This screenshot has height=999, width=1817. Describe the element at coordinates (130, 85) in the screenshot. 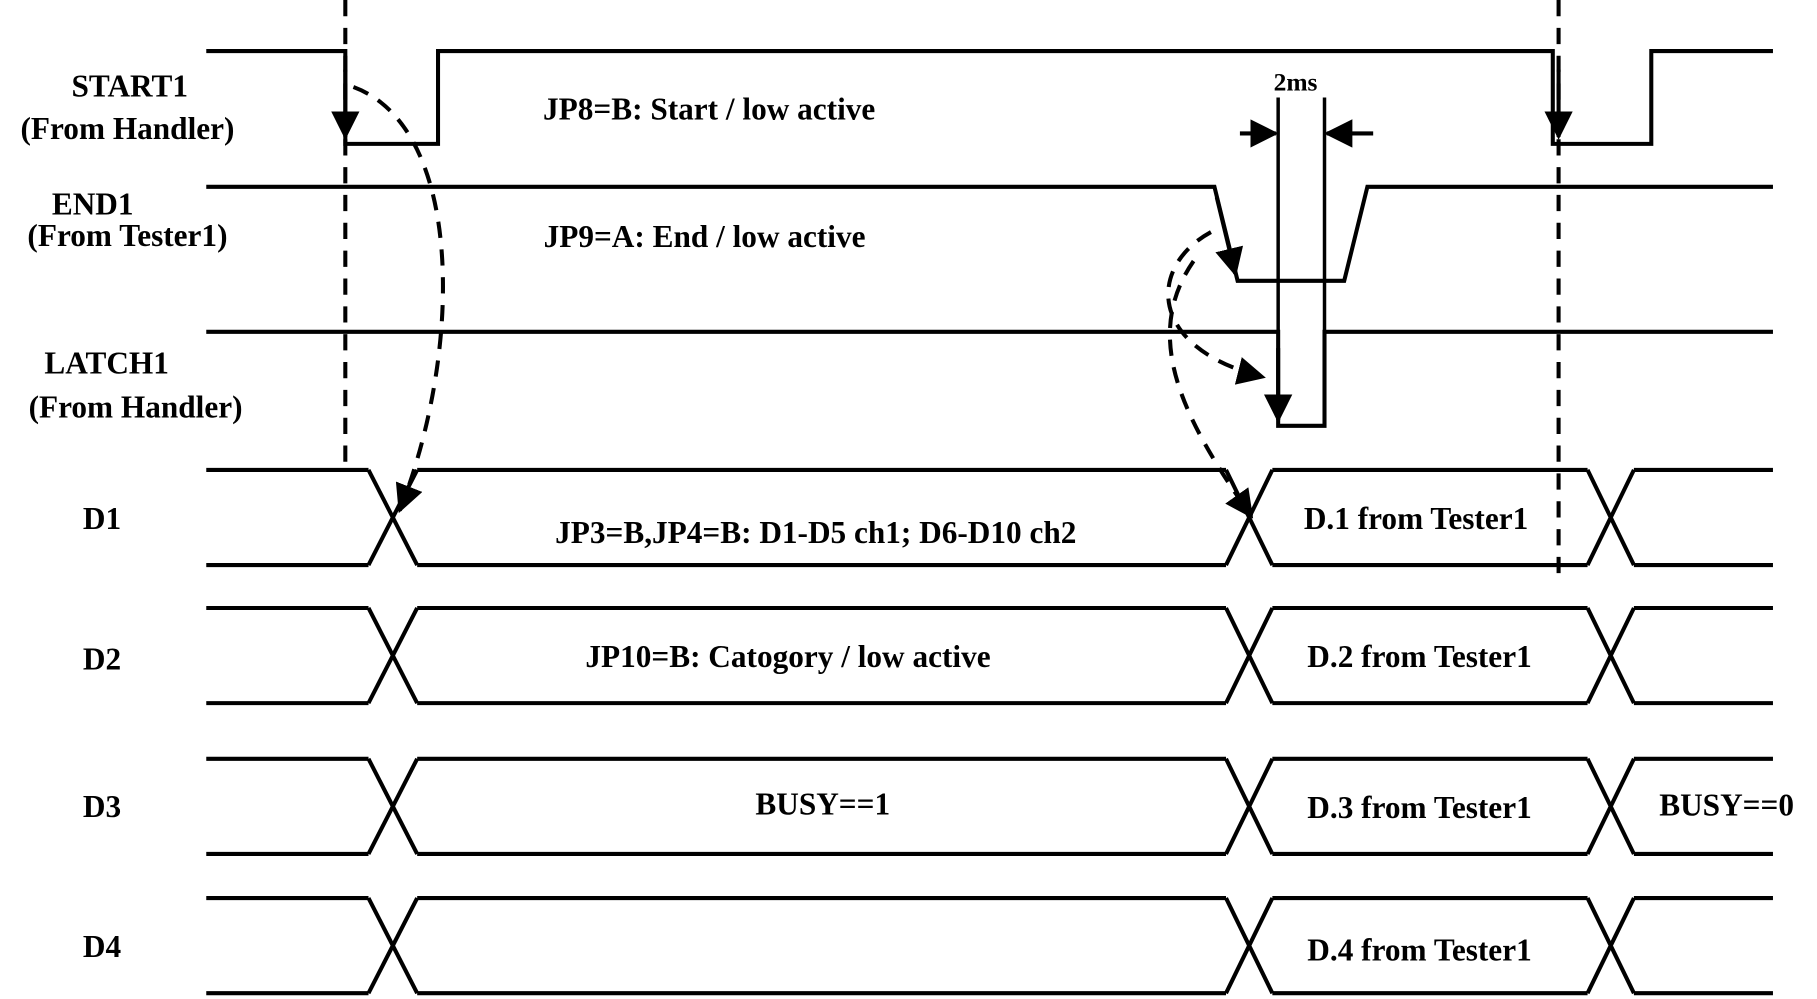

I see `signal-label-start1: START1` at that location.